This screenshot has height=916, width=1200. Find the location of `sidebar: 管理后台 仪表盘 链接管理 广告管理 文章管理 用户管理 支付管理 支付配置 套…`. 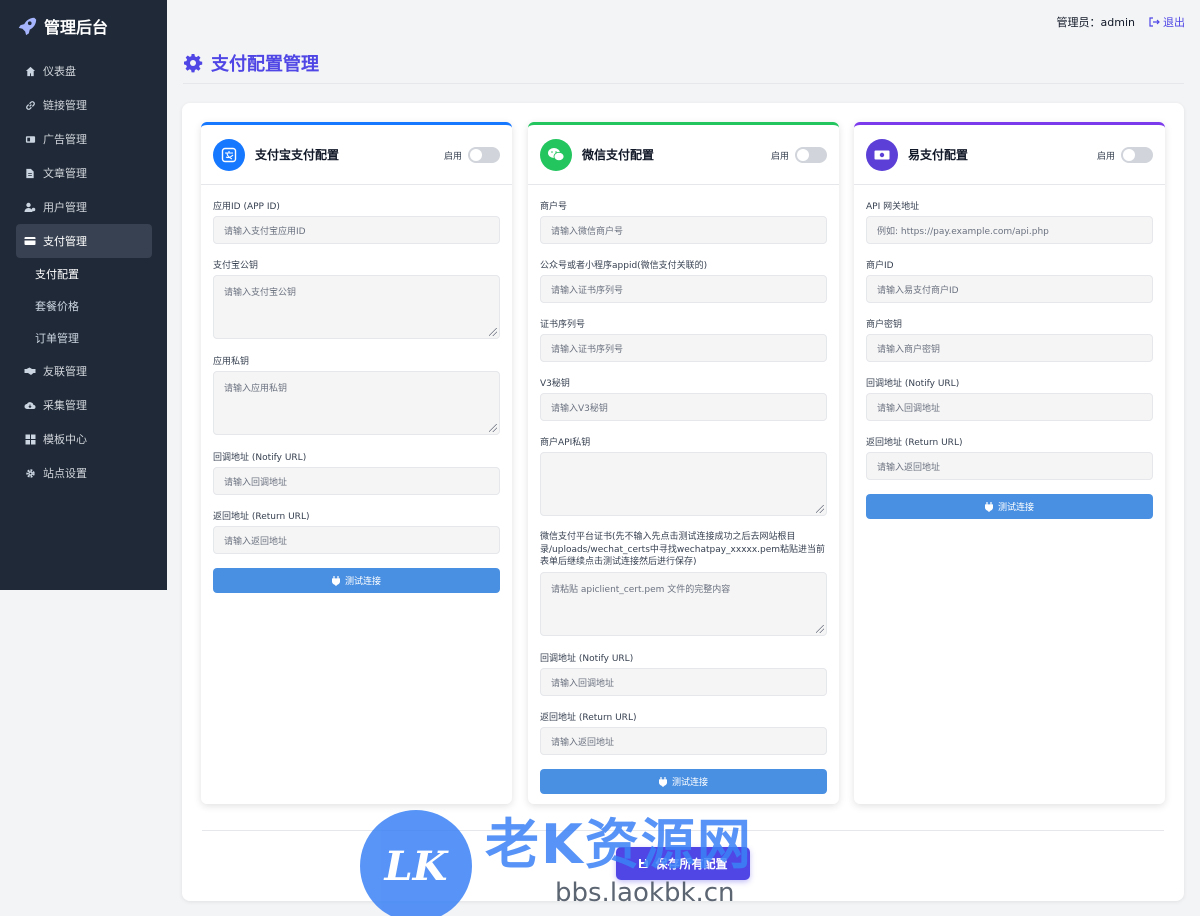

sidebar: 管理后台 仪表盘 链接管理 广告管理 文章管理 用户管理 支付管理 支付配置 套… is located at coordinates (83, 295).